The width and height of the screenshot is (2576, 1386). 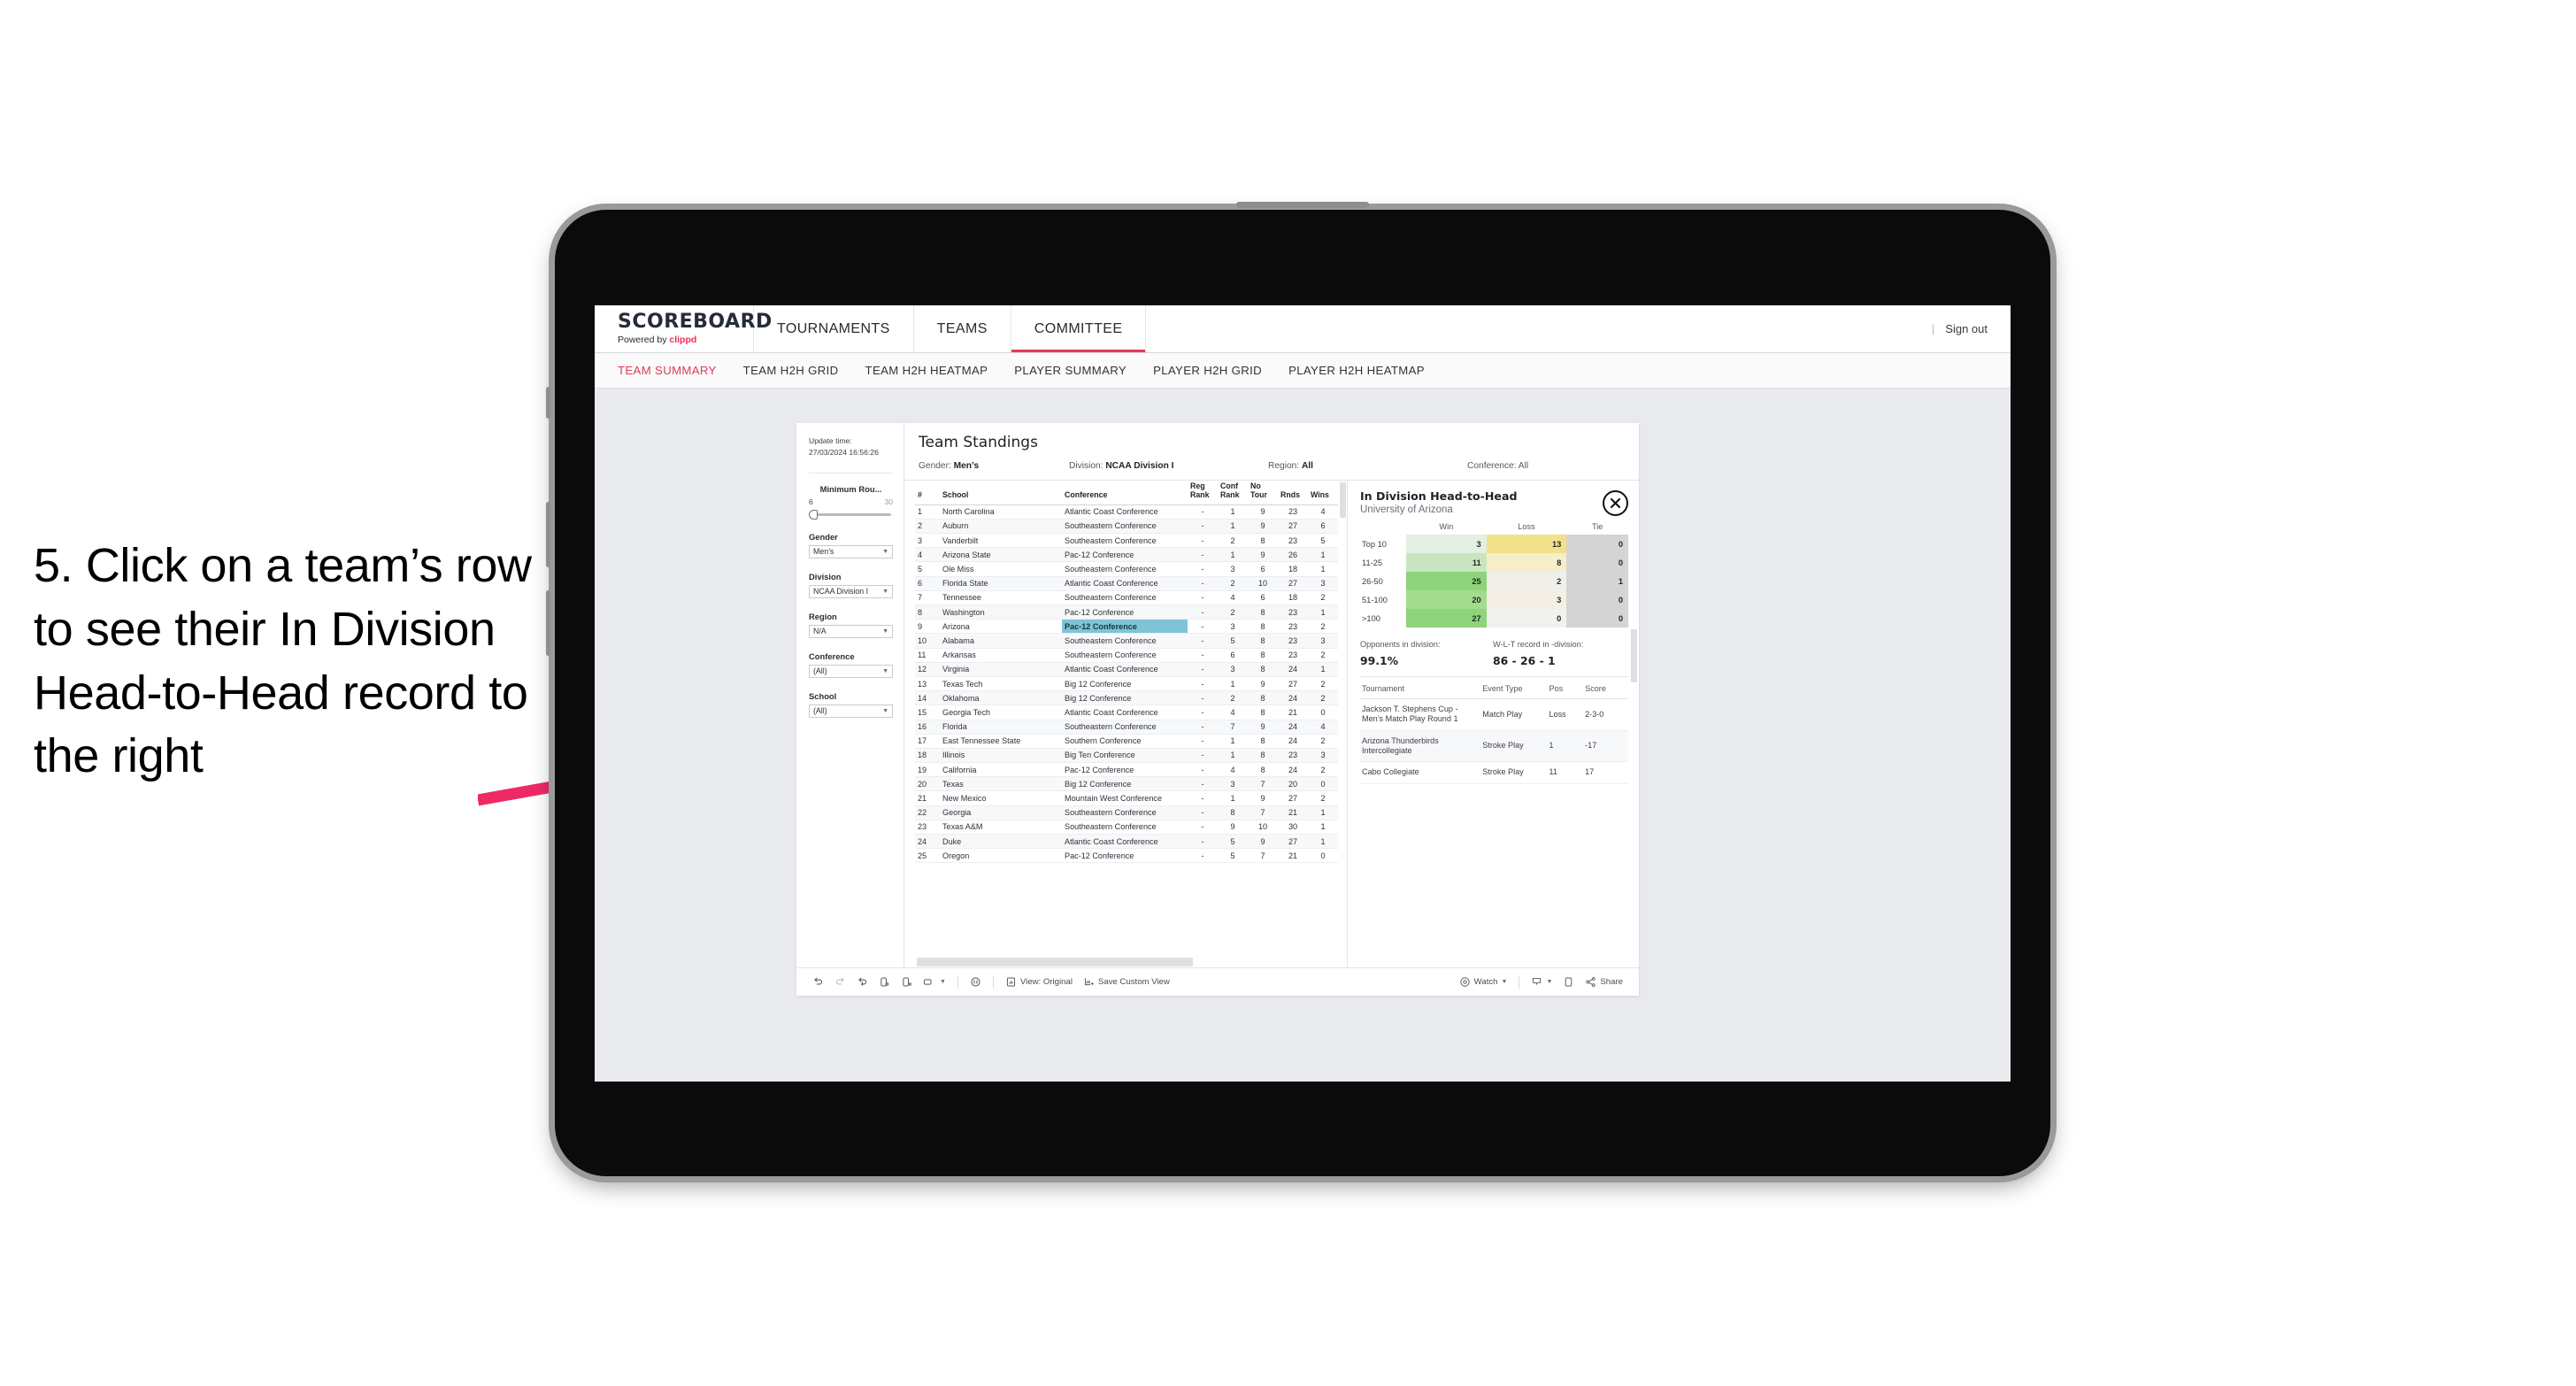 What do you see at coordinates (1356, 370) in the screenshot?
I see `tab-player-h2h-heatmap: PLAYER H2H HEATMAP` at bounding box center [1356, 370].